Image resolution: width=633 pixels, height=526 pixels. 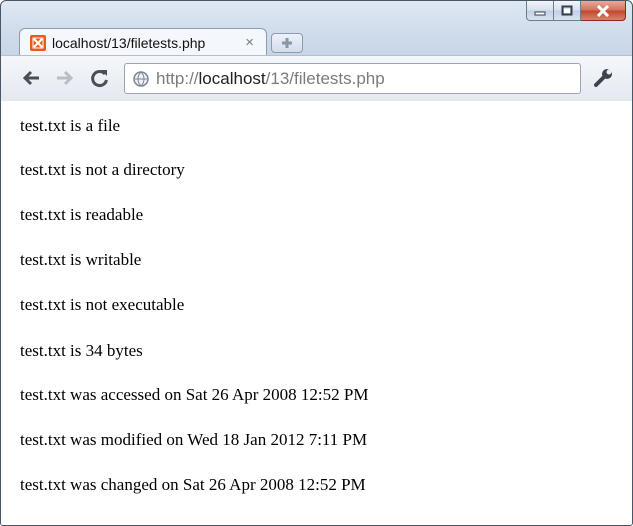 What do you see at coordinates (249, 42) in the screenshot?
I see `tab-close-icon: ×` at bounding box center [249, 42].